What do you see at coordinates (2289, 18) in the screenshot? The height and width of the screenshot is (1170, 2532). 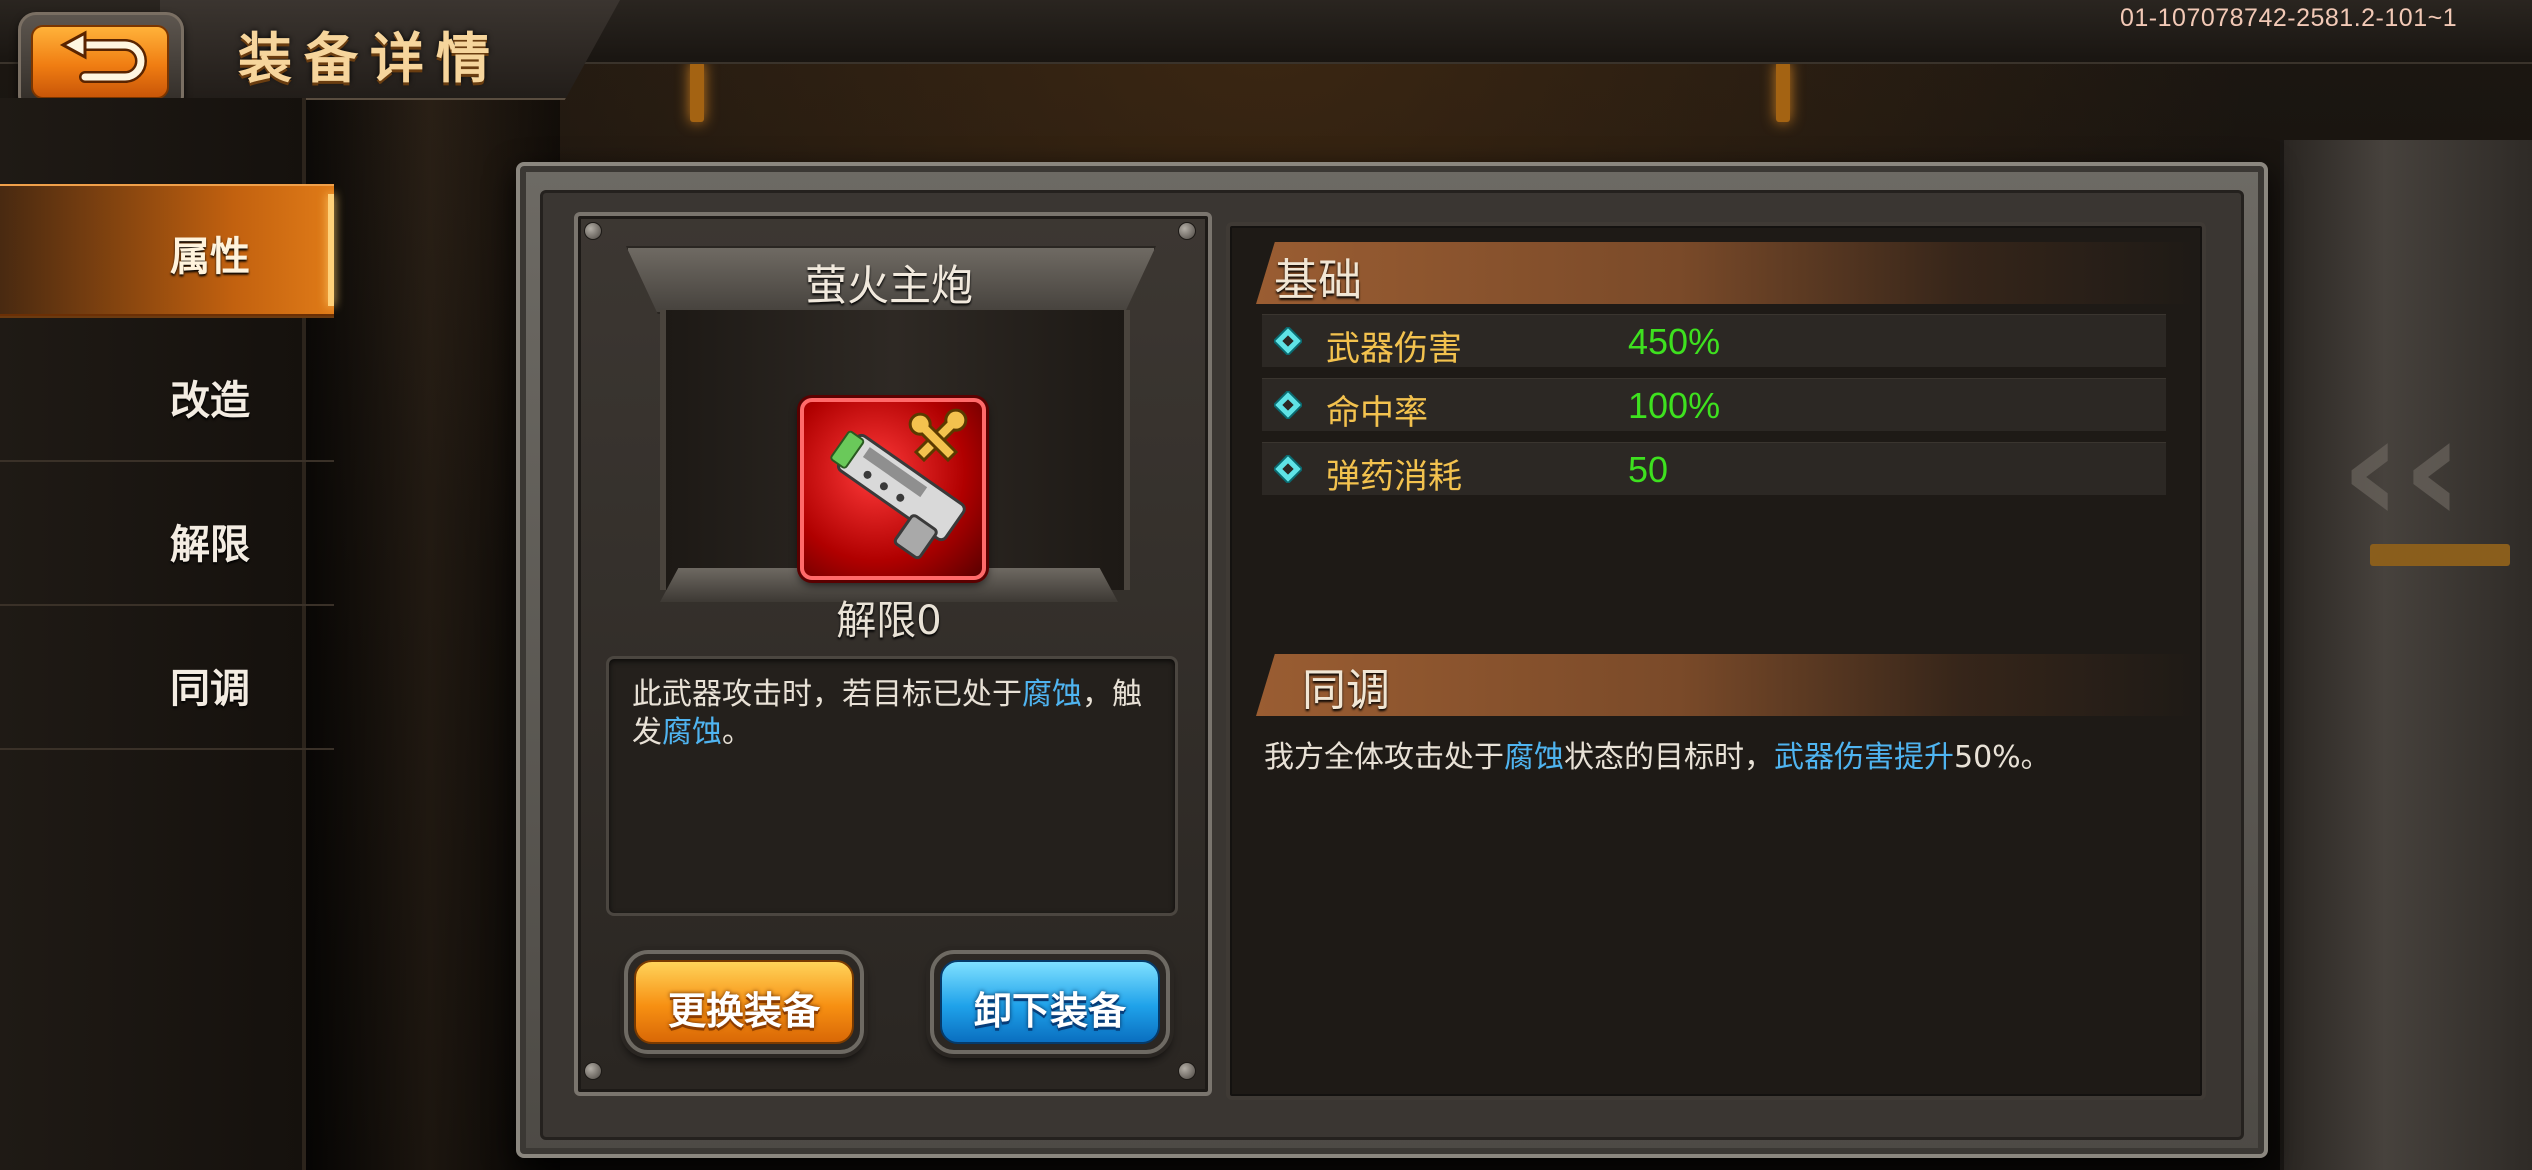 I see `build-id-text: 01-107078742-2581.2-101~1` at bounding box center [2289, 18].